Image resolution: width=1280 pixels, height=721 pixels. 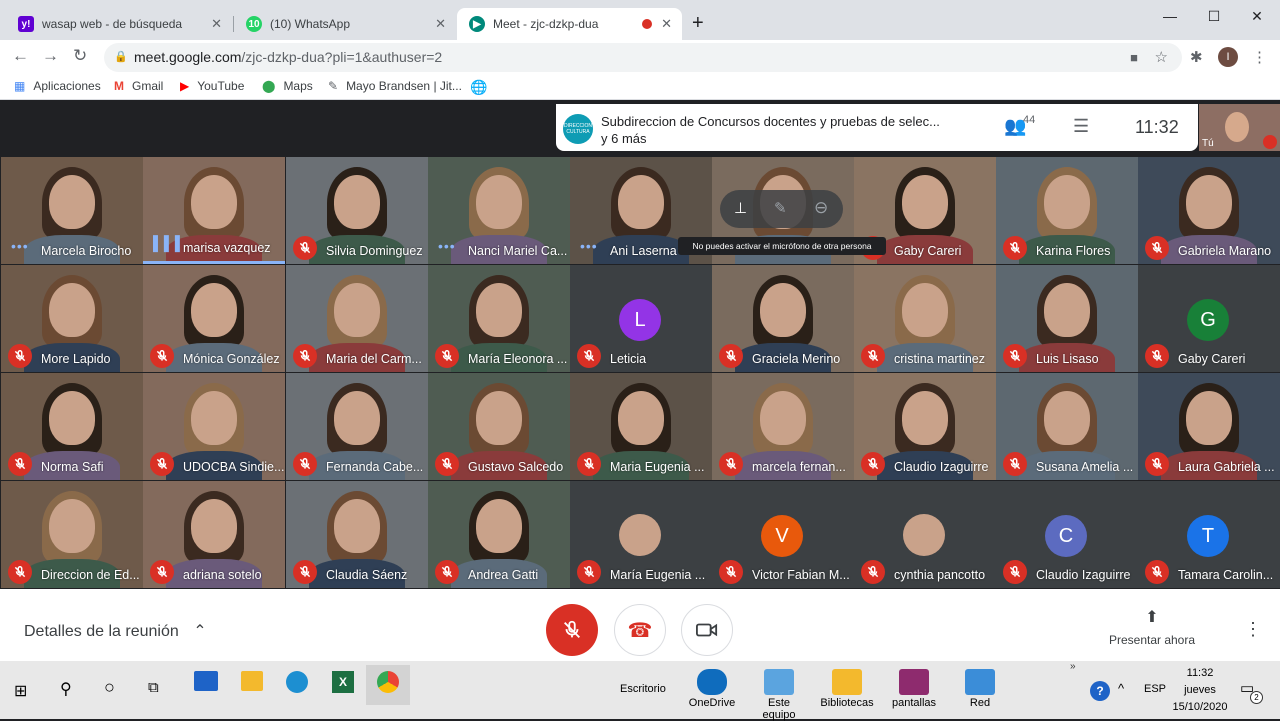 I want to click on self-view: Tú, so click(x=1239, y=127).